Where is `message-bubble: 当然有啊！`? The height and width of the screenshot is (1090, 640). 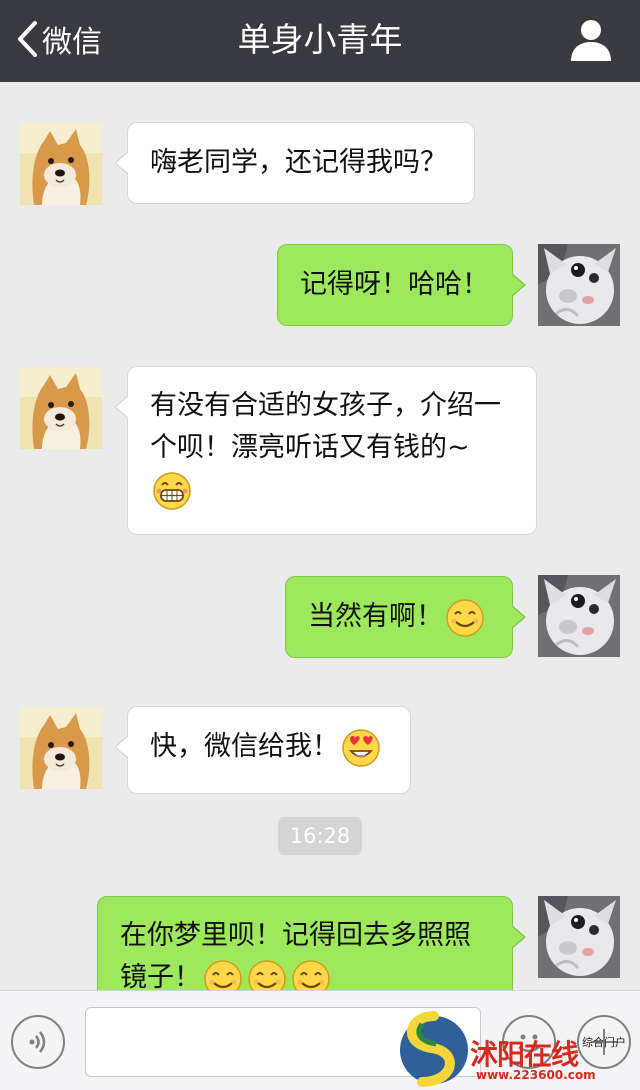 message-bubble: 当然有啊！ is located at coordinates (405, 617).